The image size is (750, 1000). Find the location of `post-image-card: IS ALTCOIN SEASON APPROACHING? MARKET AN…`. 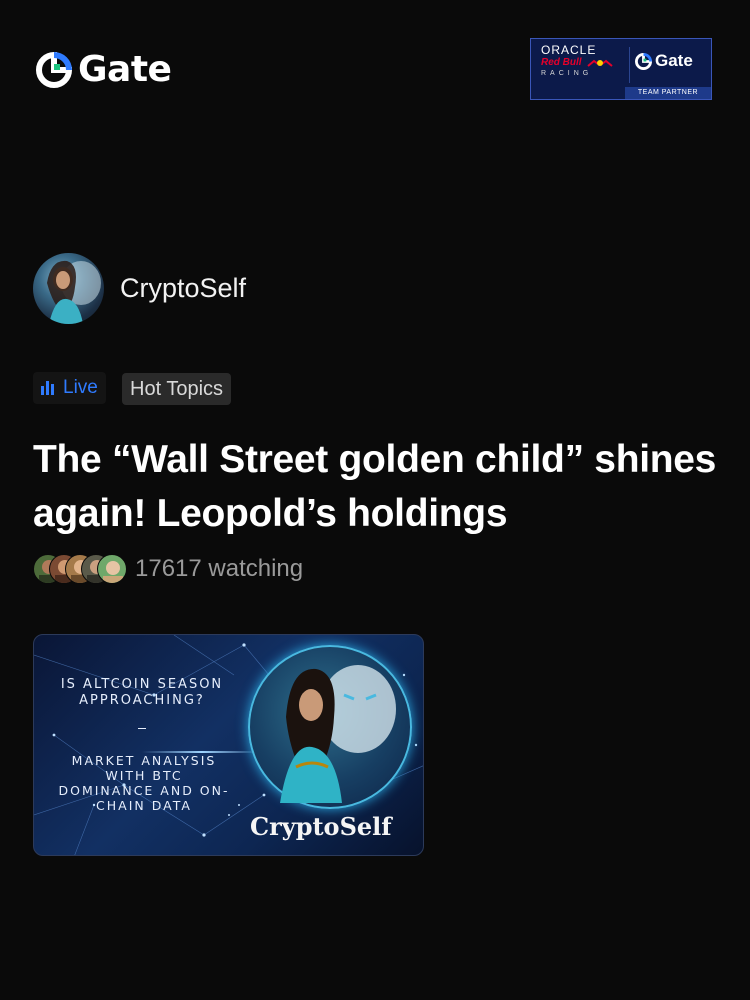

post-image-card: IS ALTCOIN SEASON APPROACHING? MARKET AN… is located at coordinates (228, 745).